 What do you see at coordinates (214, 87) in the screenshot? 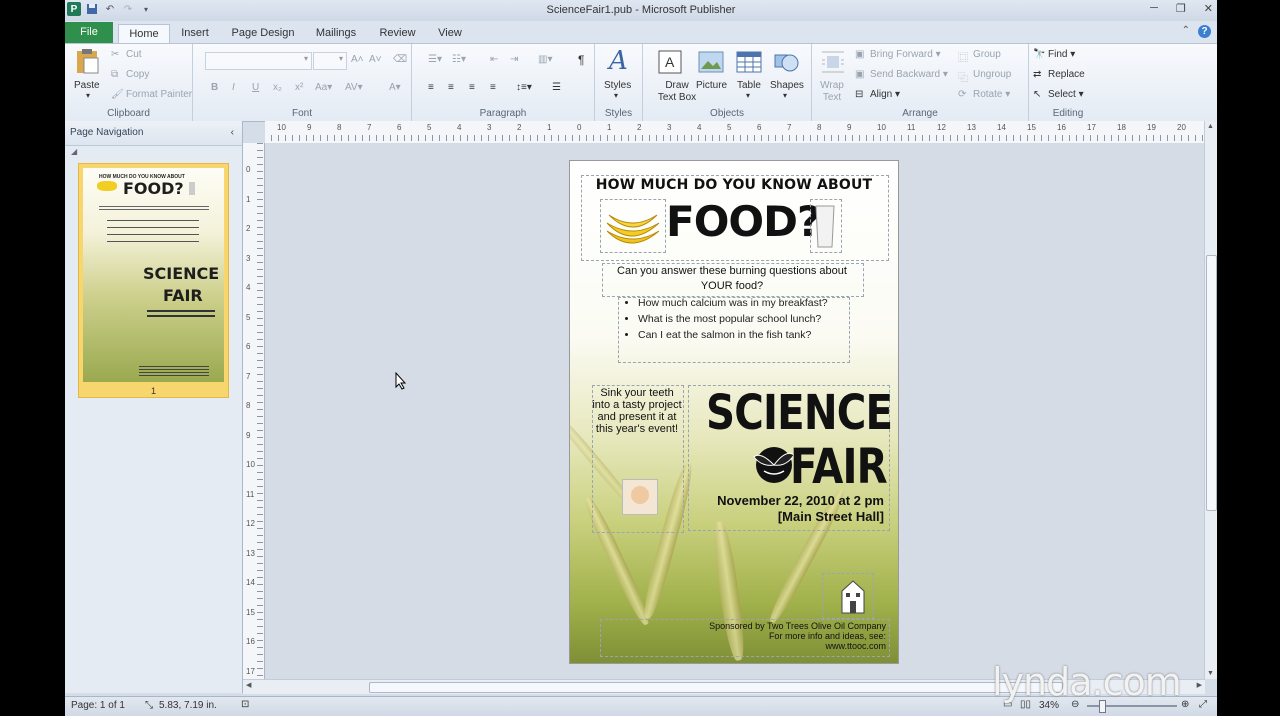
I see `bold-icon: B` at bounding box center [214, 87].